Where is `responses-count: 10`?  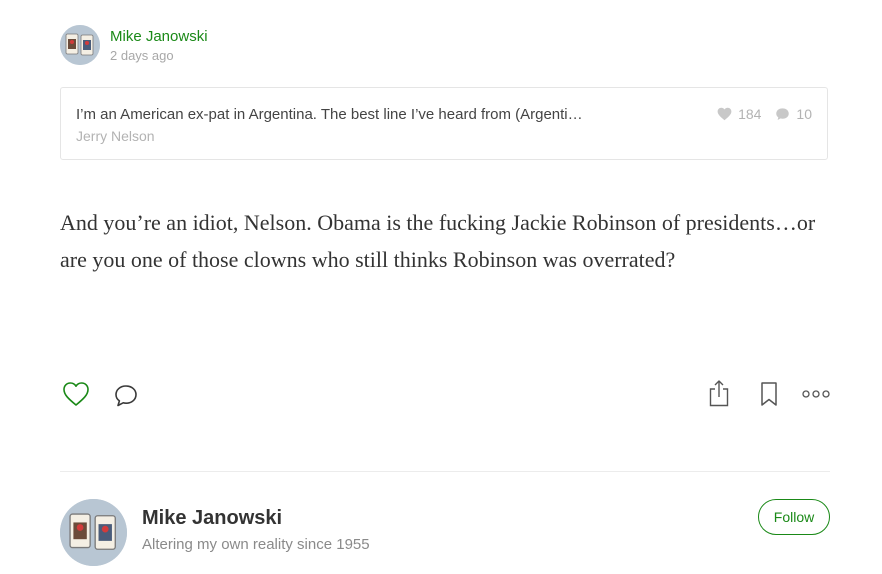
responses-count: 10 is located at coordinates (804, 114).